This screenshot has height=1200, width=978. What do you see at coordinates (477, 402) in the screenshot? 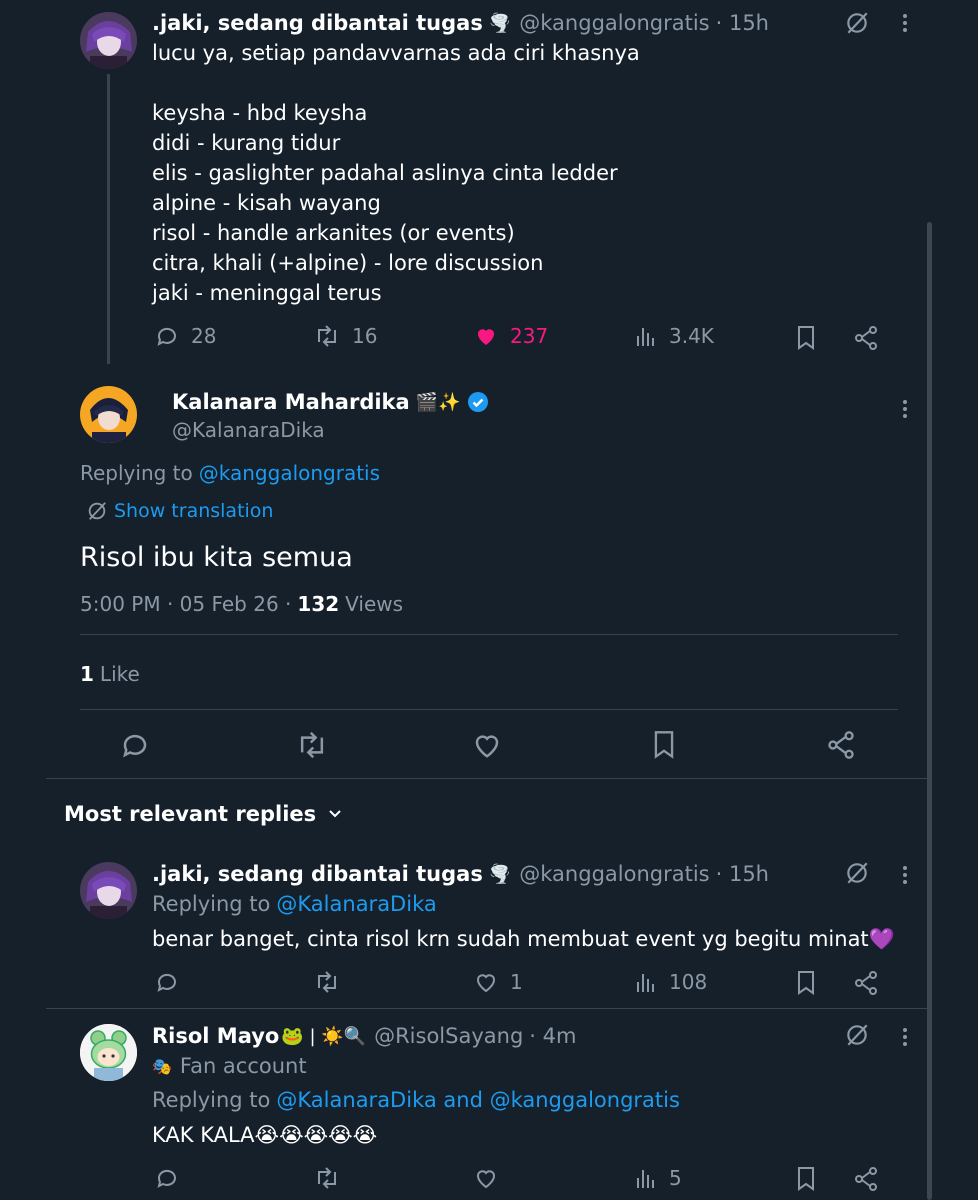
I see `verified-badge-icon` at bounding box center [477, 402].